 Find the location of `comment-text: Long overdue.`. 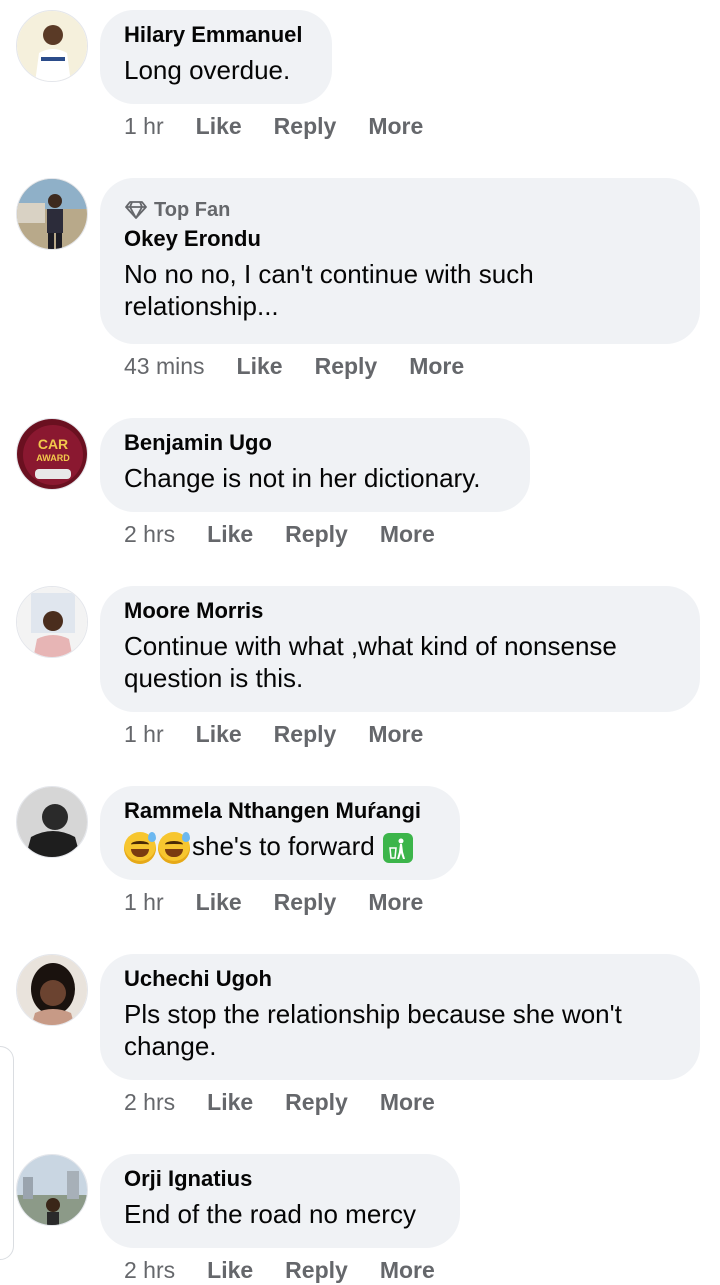

comment-text: Long overdue. is located at coordinates (207, 70).